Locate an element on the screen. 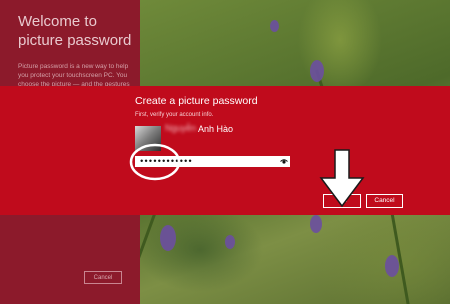  cancel-button: Cancel is located at coordinates (384, 201).